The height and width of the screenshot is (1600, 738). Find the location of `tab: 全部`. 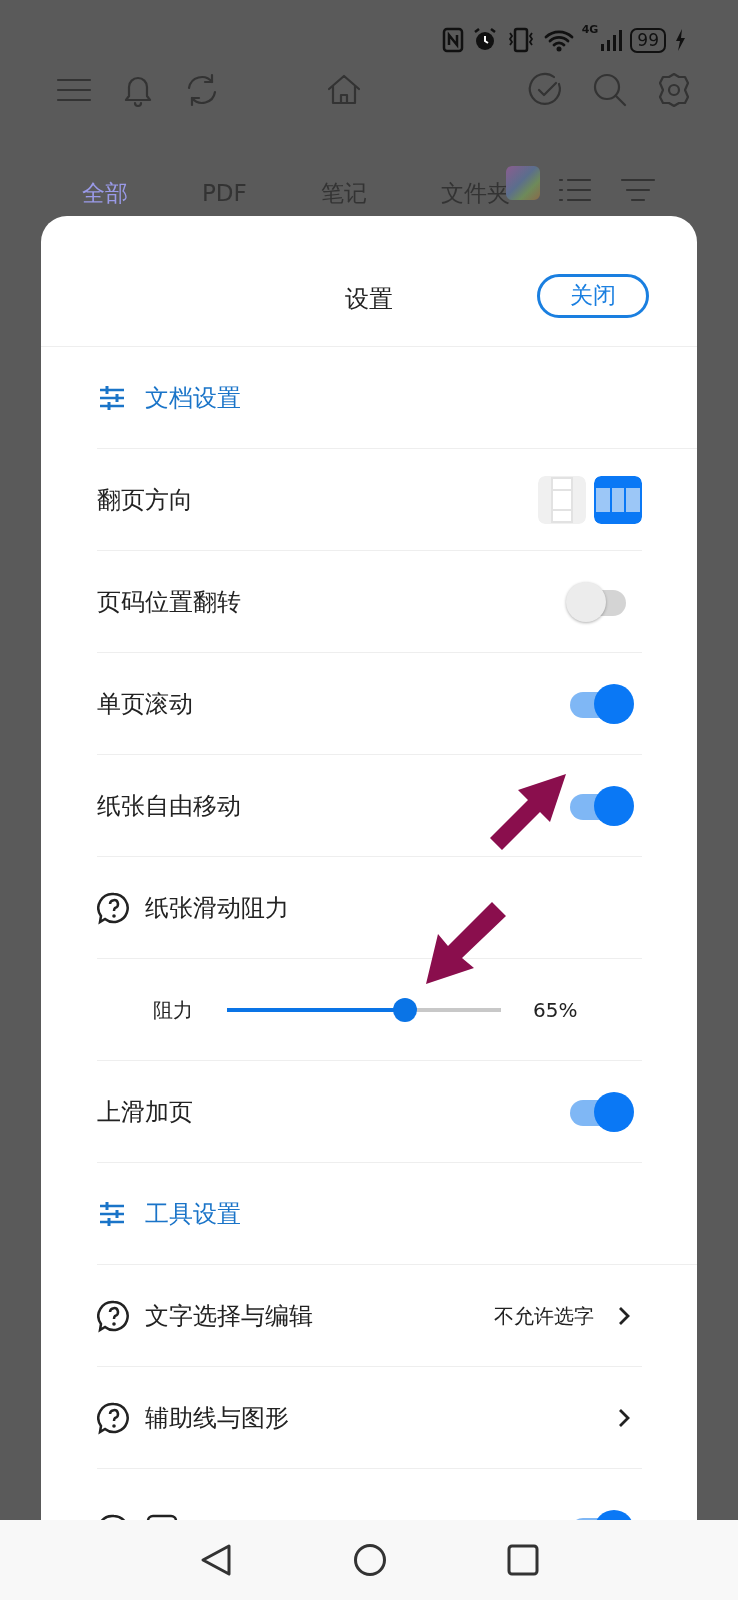

tab: 全部 is located at coordinates (105, 192).